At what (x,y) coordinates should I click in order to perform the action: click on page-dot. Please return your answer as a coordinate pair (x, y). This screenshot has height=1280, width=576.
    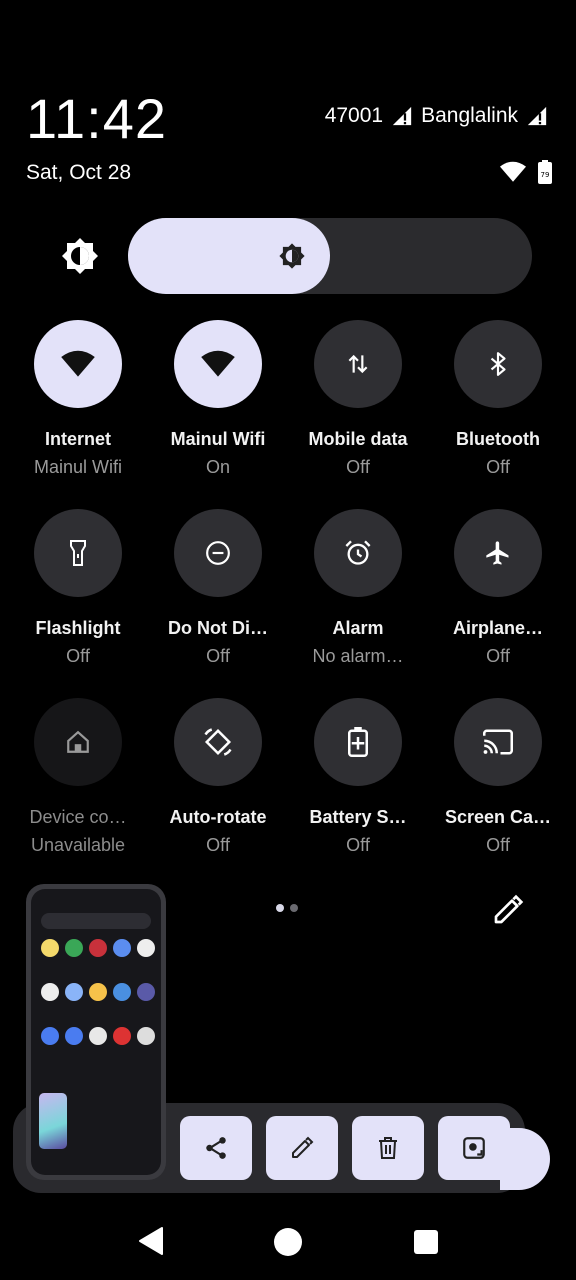
    Looking at the image, I should click on (294, 908).